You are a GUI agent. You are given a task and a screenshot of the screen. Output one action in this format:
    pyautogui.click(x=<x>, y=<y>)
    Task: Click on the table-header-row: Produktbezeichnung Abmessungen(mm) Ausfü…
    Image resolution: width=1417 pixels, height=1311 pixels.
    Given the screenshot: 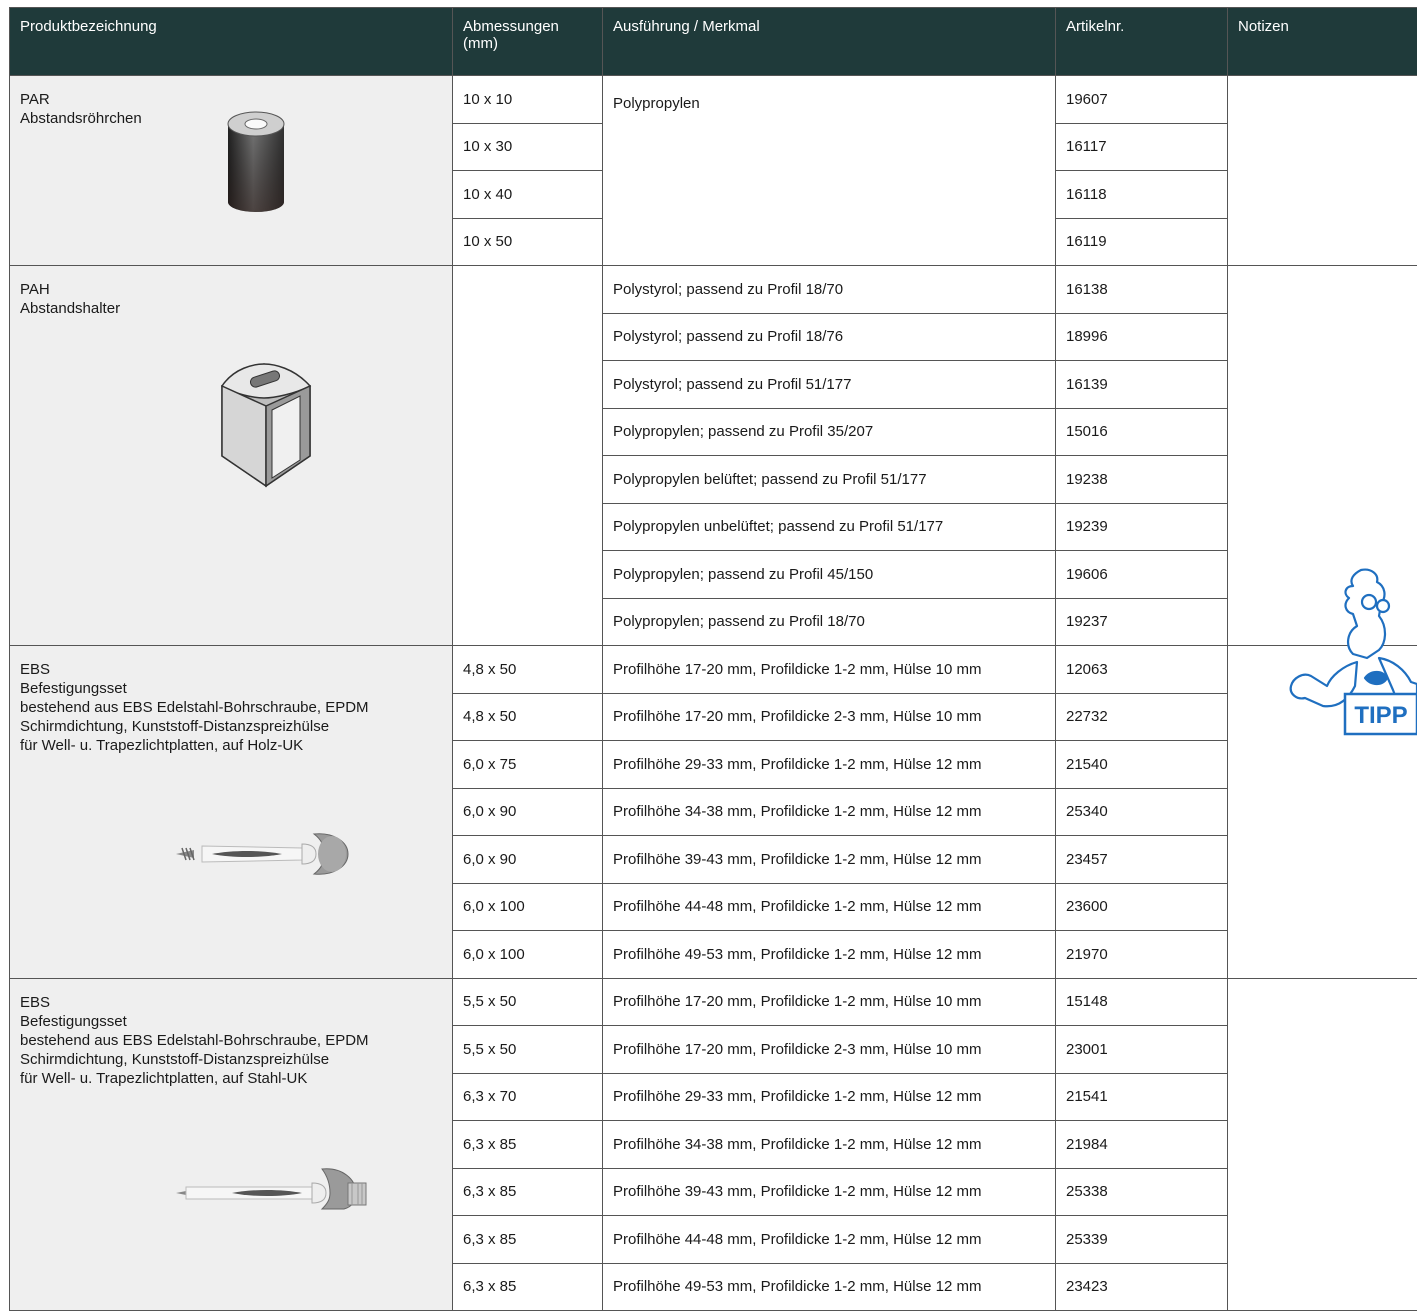 What is the action you would take?
    pyautogui.click(x=713, y=42)
    